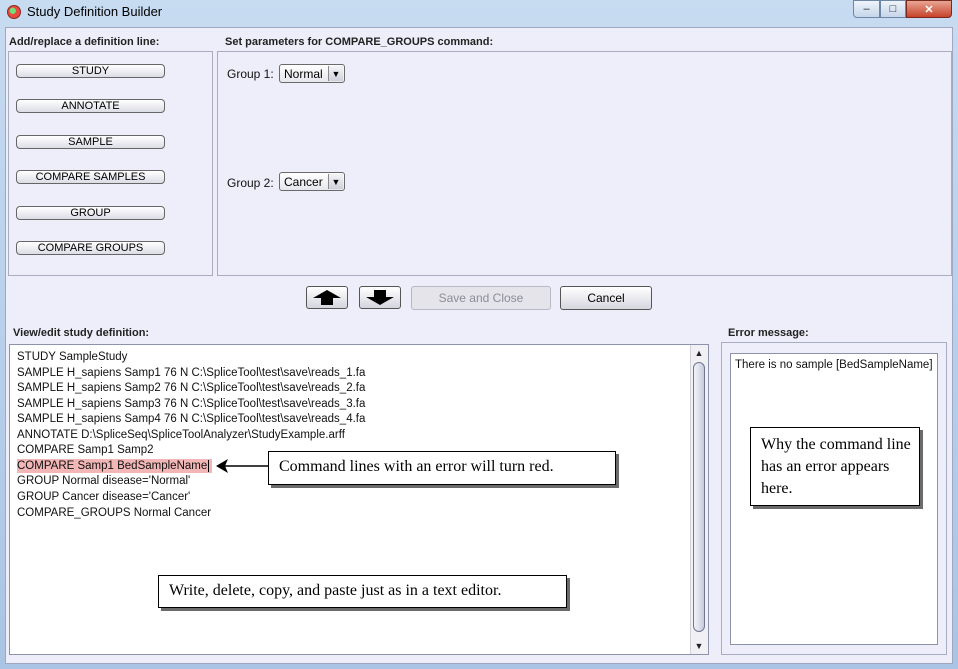 The height and width of the screenshot is (669, 958). Describe the element at coordinates (84, 42) in the screenshot. I see `definition-line-label: Add/replace a definition line:` at that location.